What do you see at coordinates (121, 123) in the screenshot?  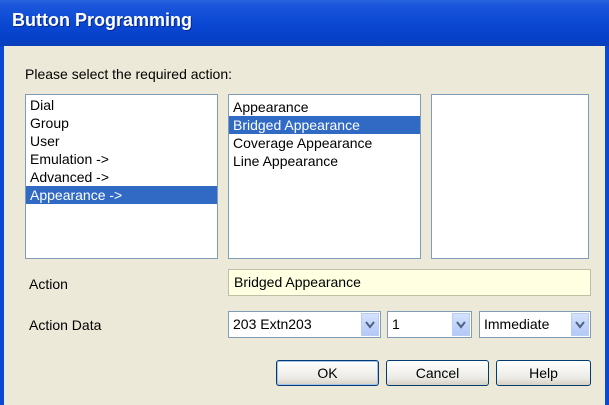 I see `list-item-group: Group` at bounding box center [121, 123].